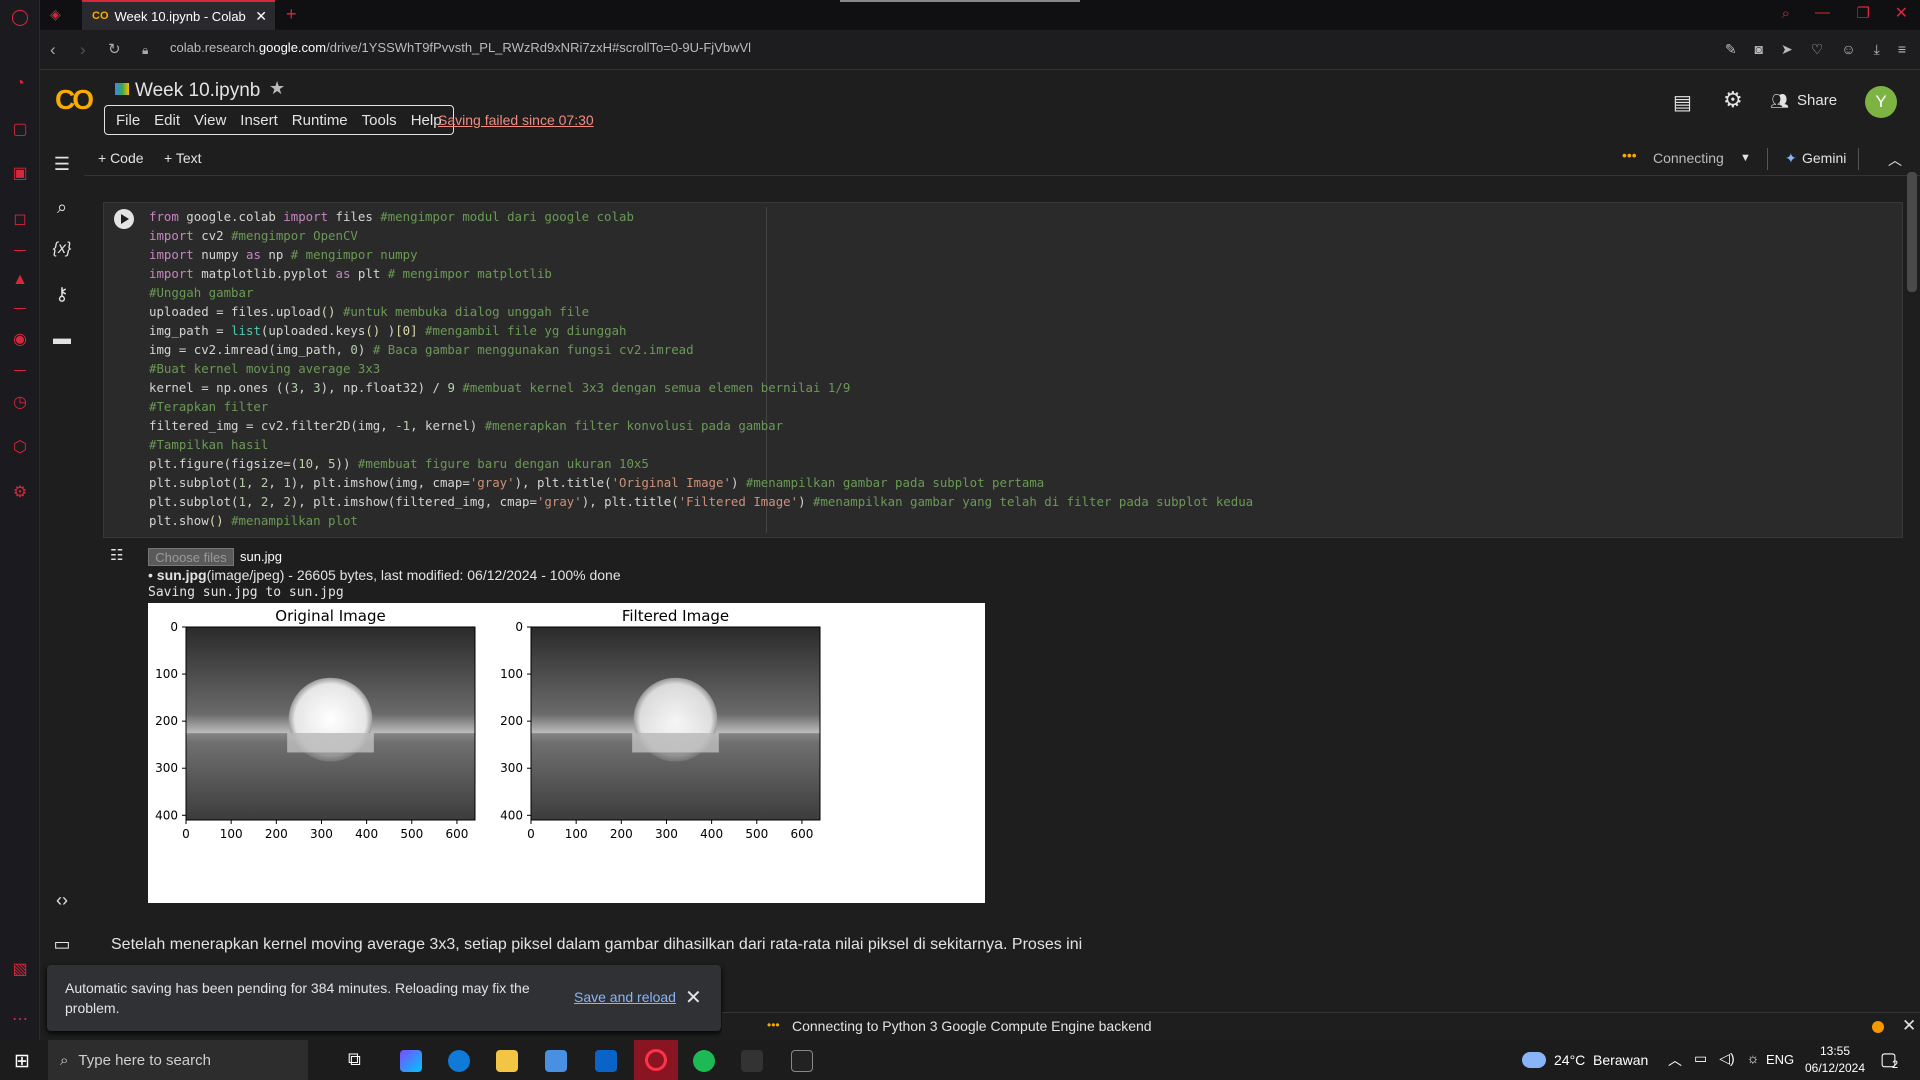  Describe the element at coordinates (1787, 49) in the screenshot. I see `send-icon: ➤` at that location.